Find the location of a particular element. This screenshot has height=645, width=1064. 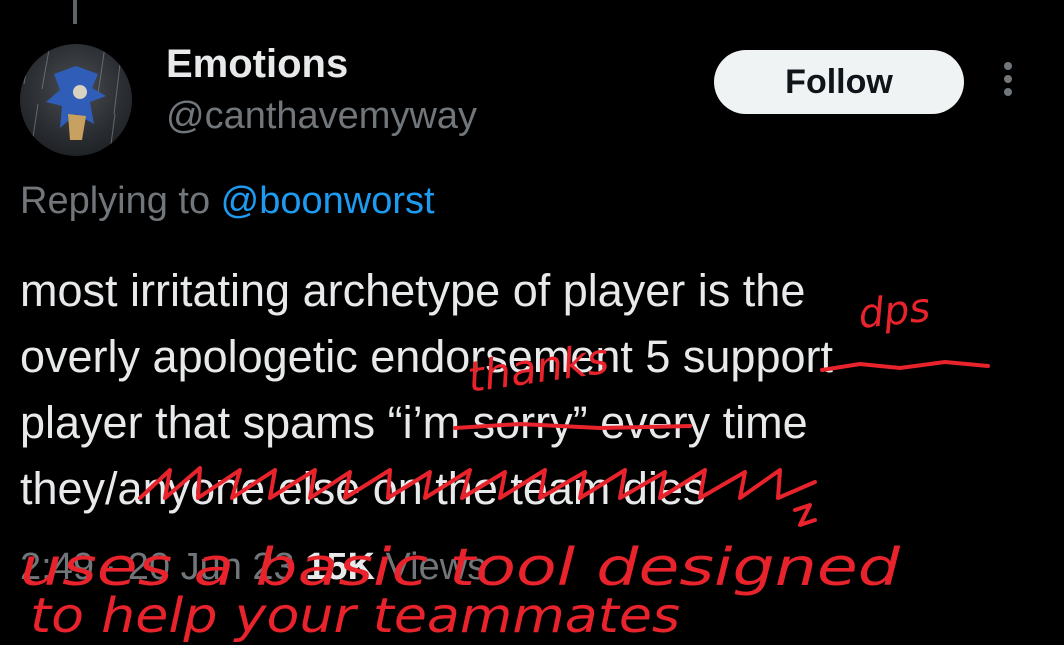

annotation-line-2: to help your teammates is located at coordinates (355, 616).